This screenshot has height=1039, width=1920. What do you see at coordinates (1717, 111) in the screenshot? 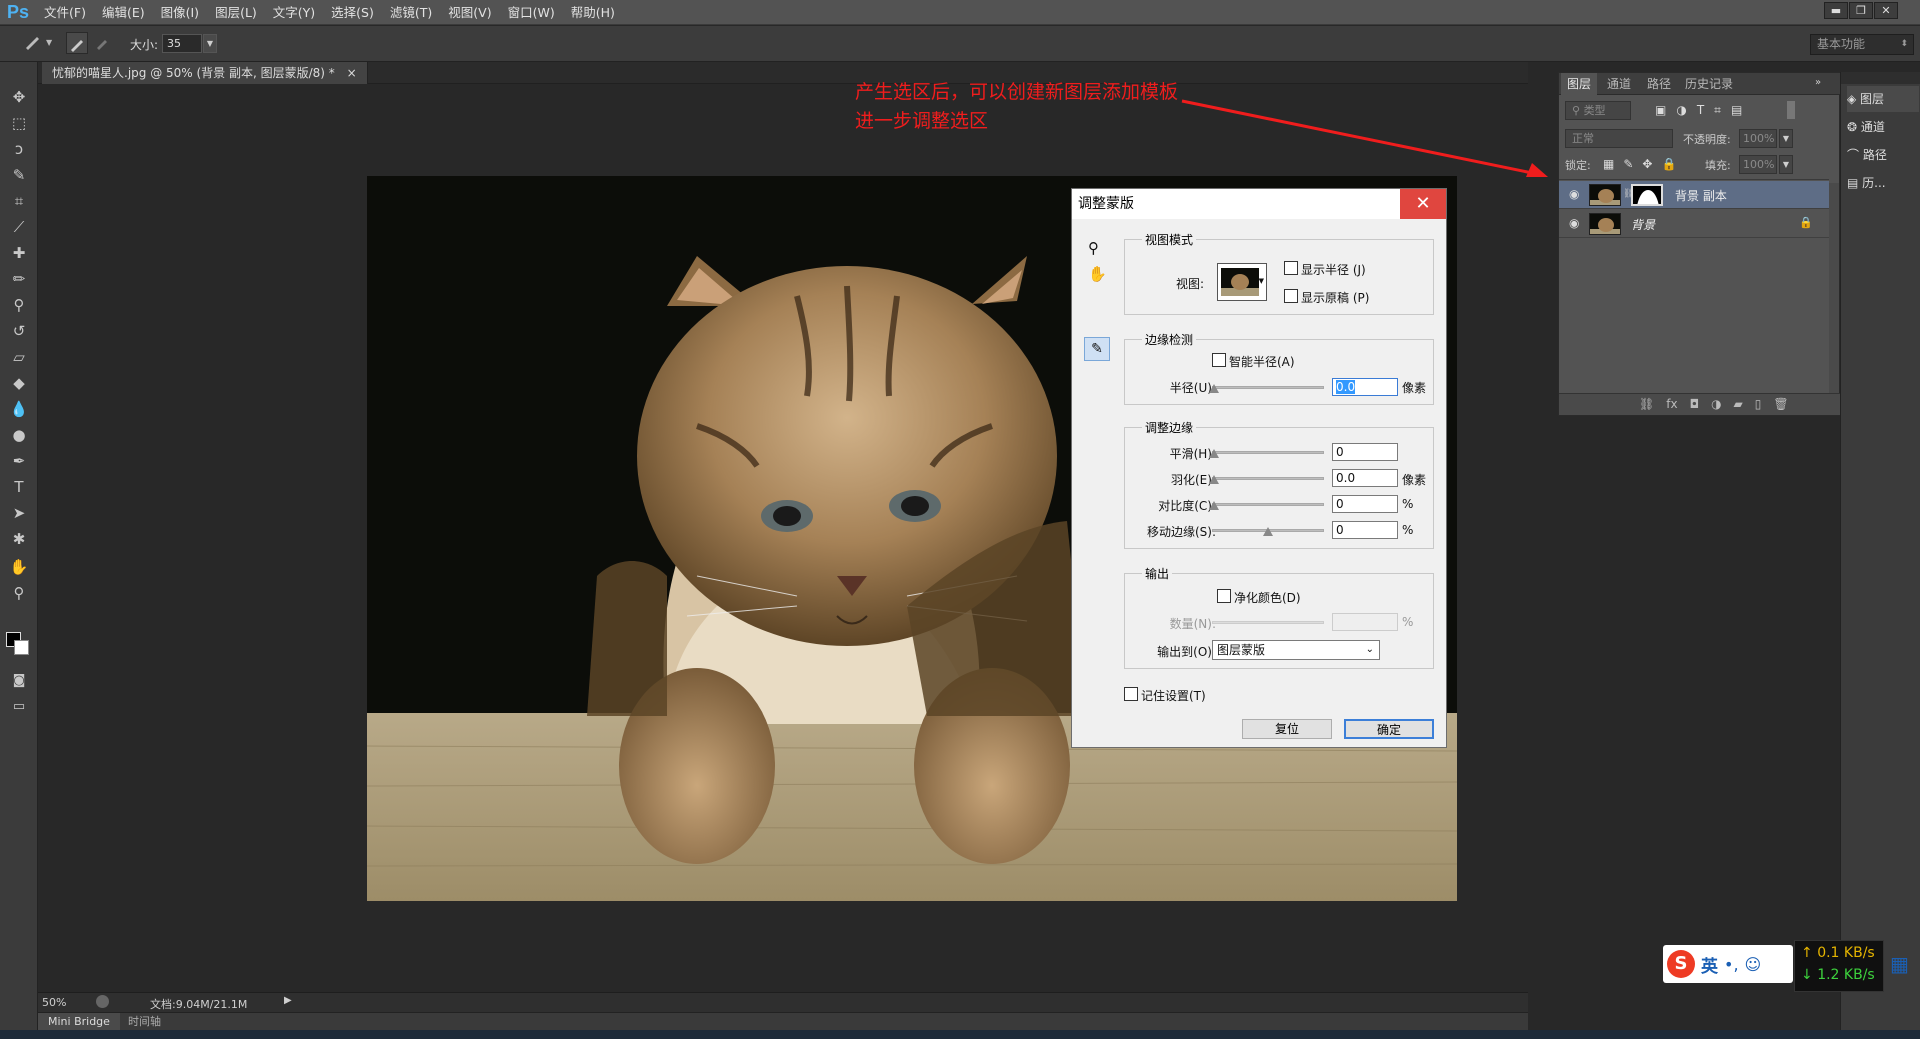
I see `filter-shape-icon: ⌗` at bounding box center [1717, 111].